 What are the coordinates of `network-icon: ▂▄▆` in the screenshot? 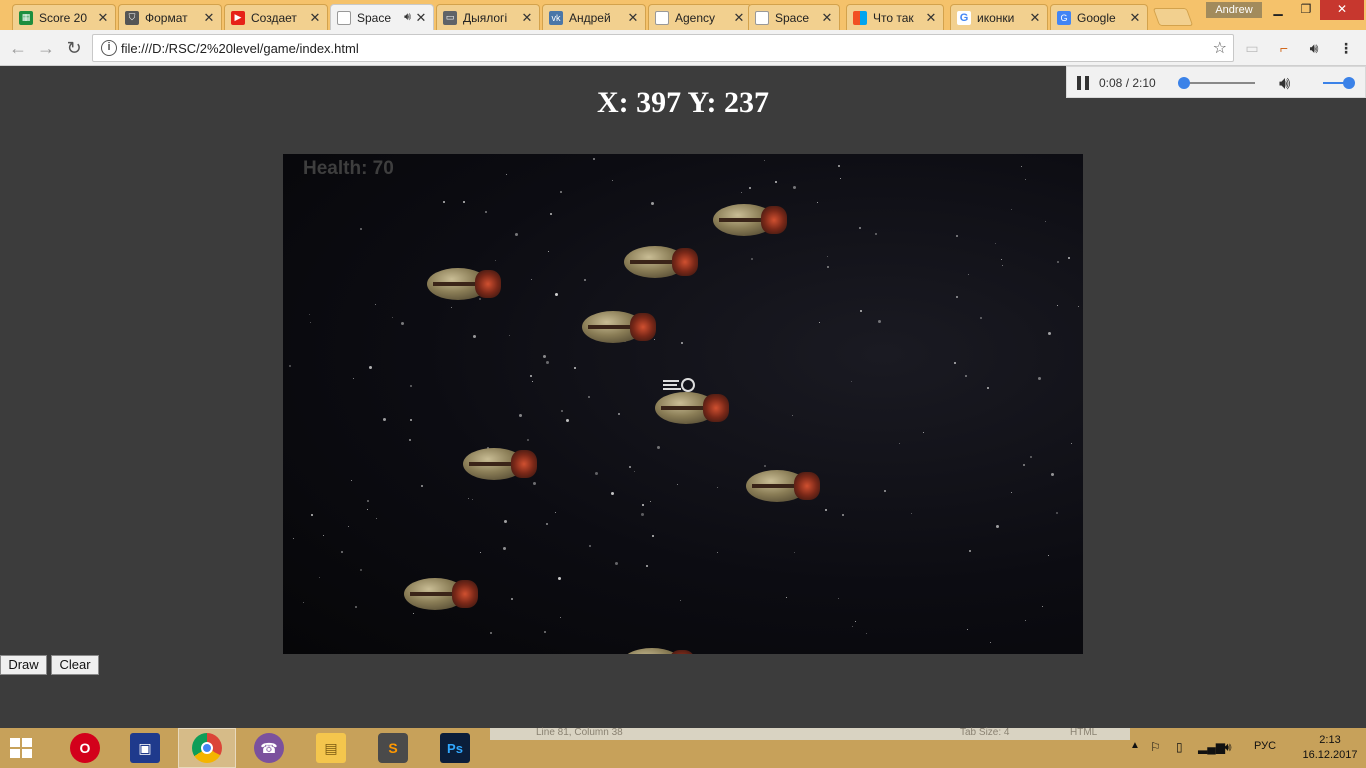 It's located at (1211, 747).